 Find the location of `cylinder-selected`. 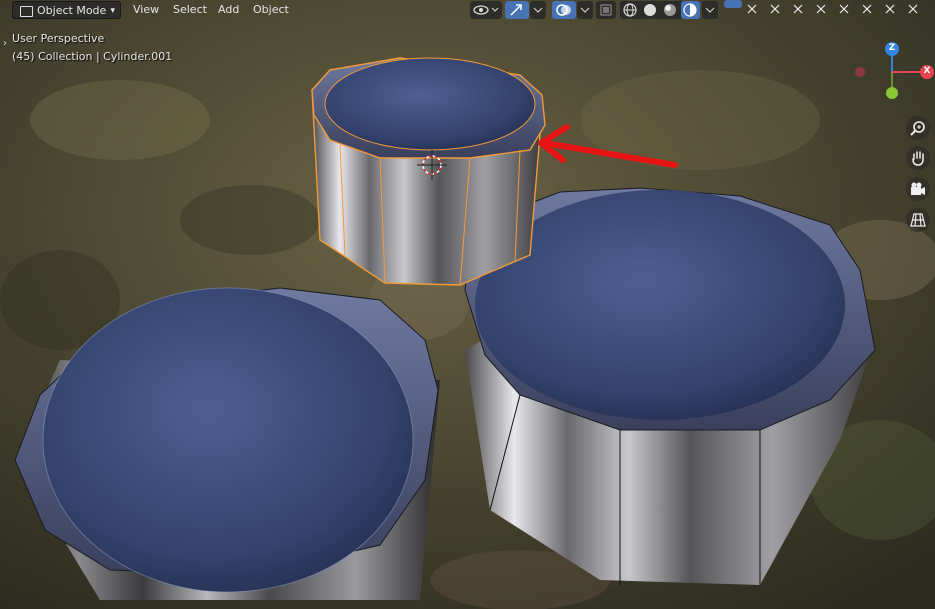

cylinder-selected is located at coordinates (428, 171).